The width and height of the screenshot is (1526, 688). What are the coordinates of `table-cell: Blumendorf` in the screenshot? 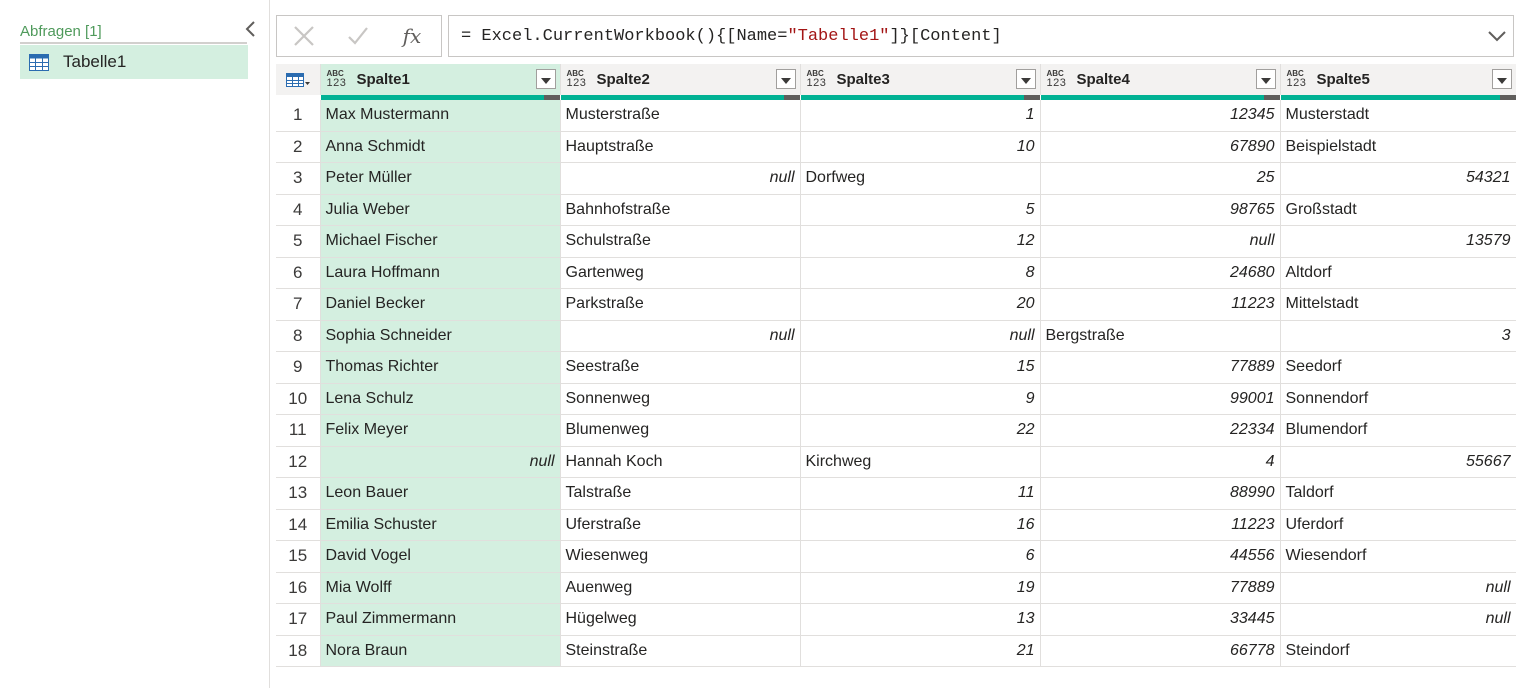 It's located at (1398, 430).